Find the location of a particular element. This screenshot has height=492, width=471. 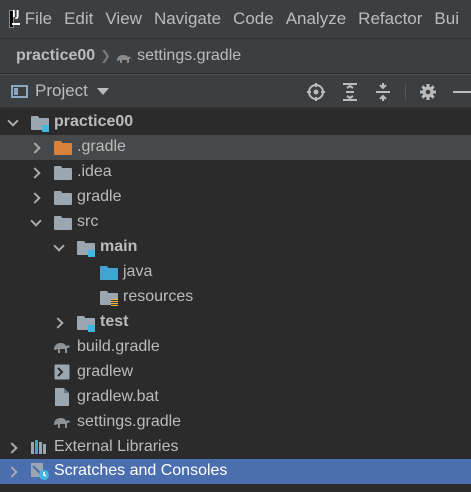

tree-label: gradlew is located at coordinates (105, 371).